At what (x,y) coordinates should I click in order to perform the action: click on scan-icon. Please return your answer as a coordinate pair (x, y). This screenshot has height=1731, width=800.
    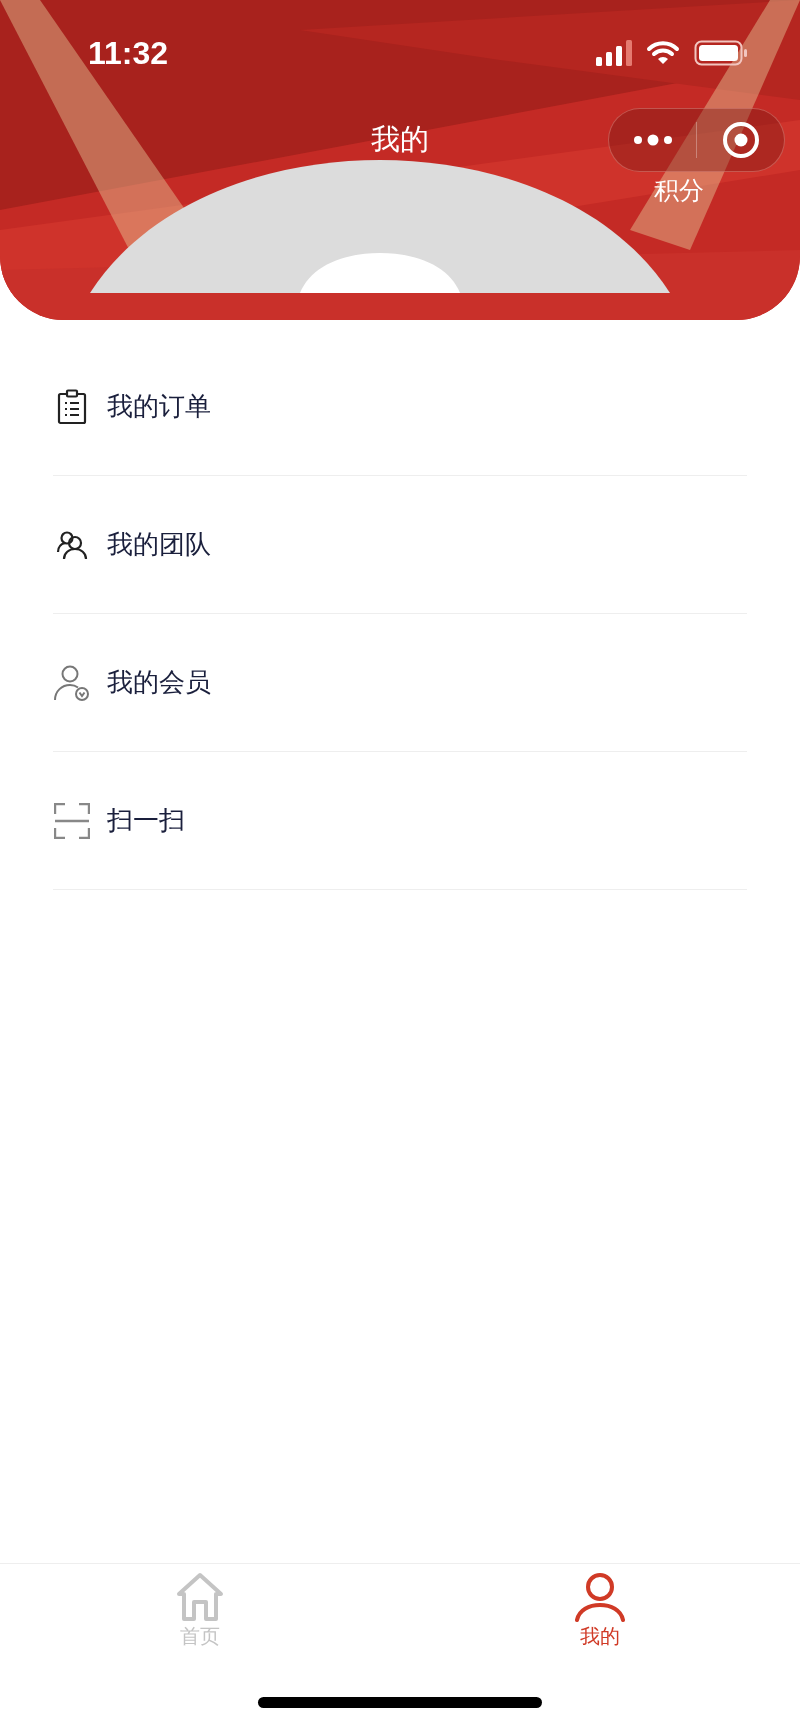
    Looking at the image, I should click on (72, 820).